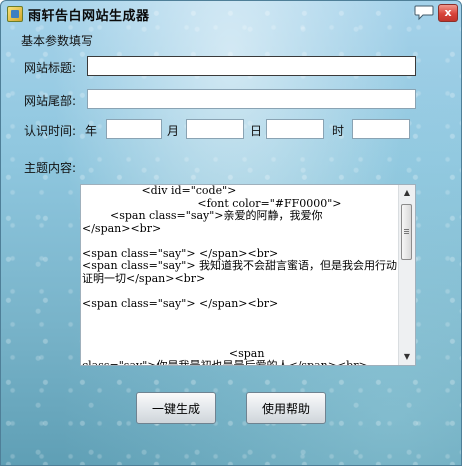 The width and height of the screenshot is (462, 466). I want to click on help-button: 使用帮助, so click(286, 408).